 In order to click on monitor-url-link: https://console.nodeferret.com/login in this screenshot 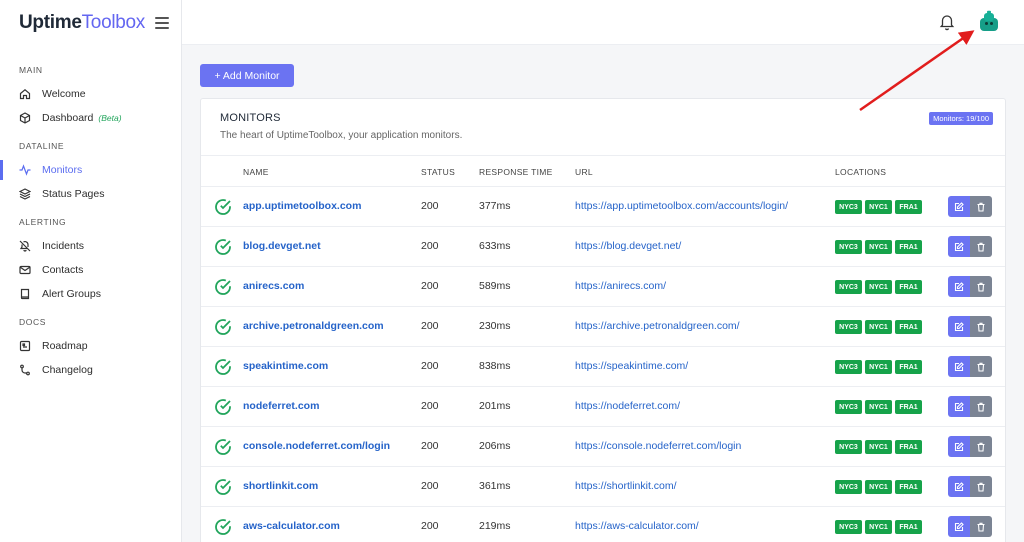, I will do `click(658, 446)`.